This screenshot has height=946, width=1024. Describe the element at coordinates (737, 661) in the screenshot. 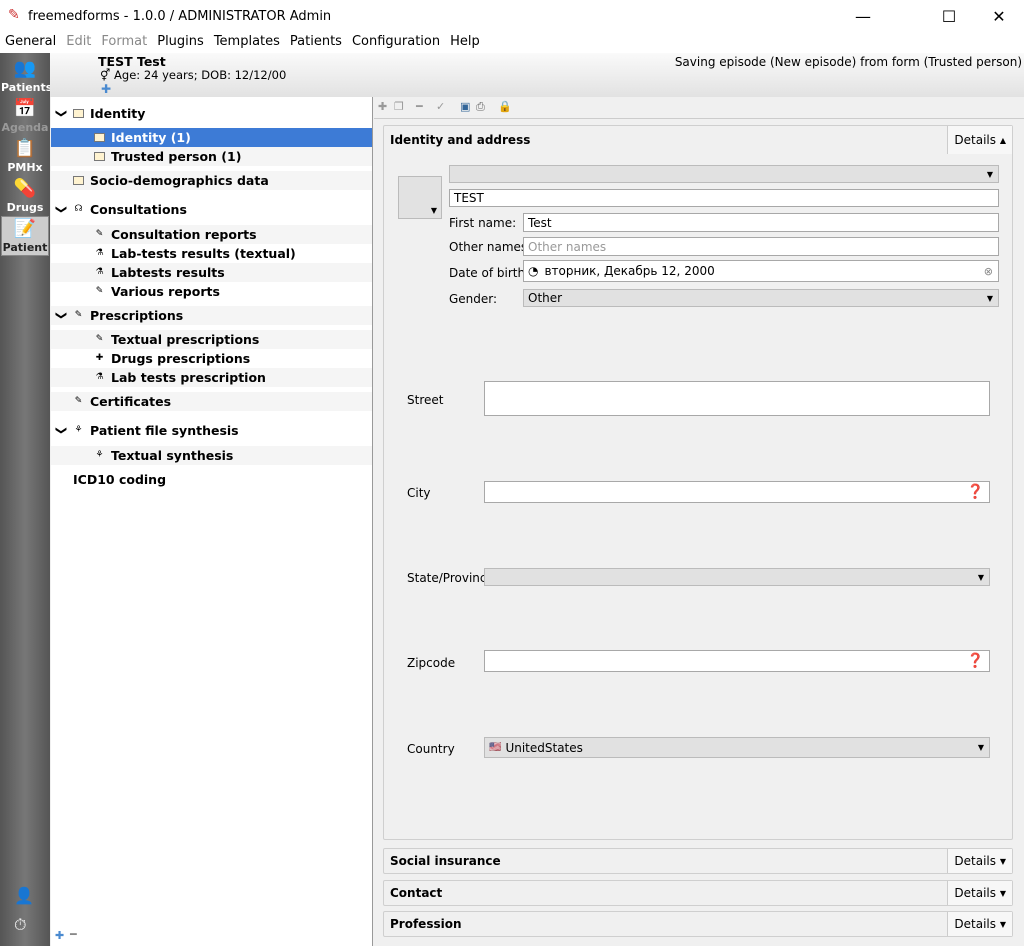

I see `zipcode-input: ❓` at that location.